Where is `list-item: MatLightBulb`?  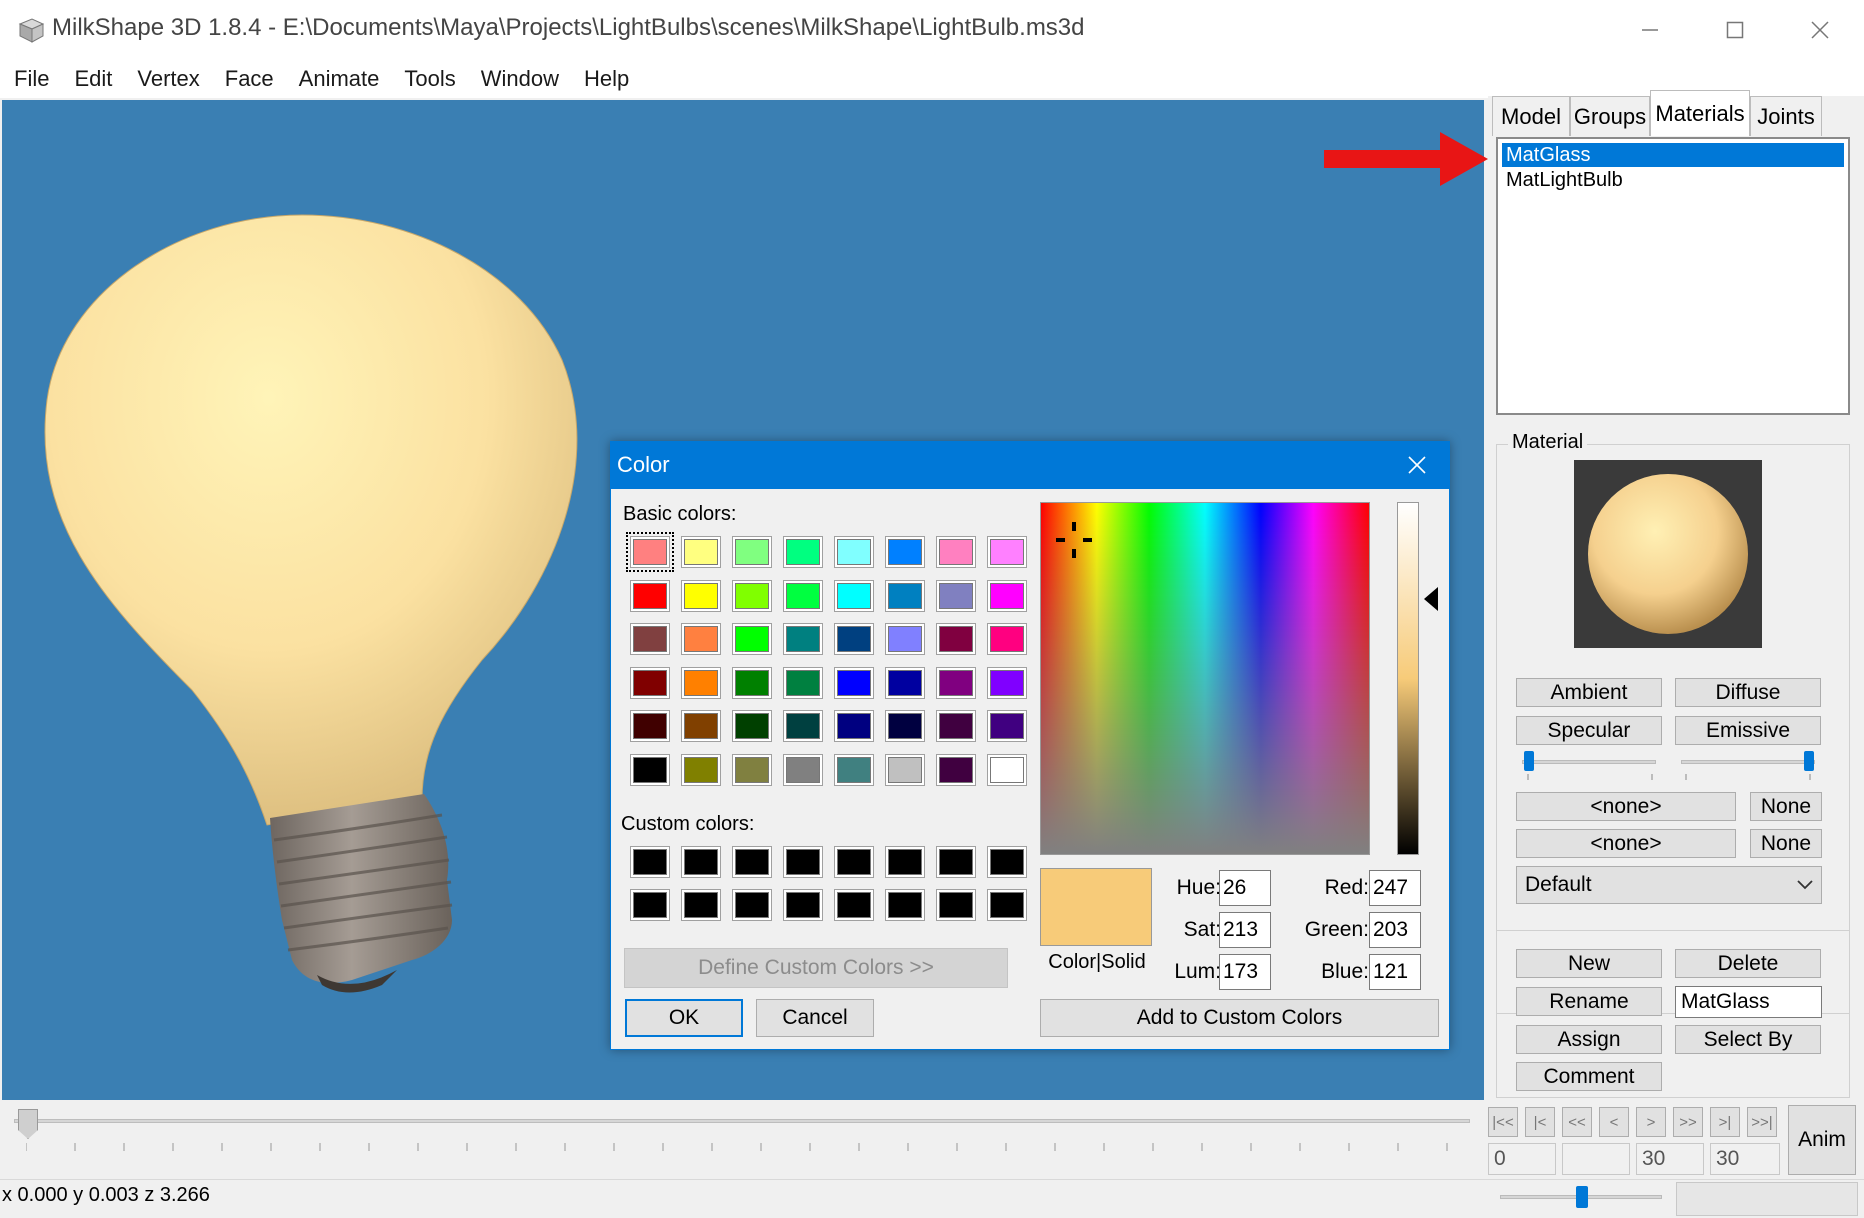
list-item: MatLightBulb is located at coordinates (1673, 180).